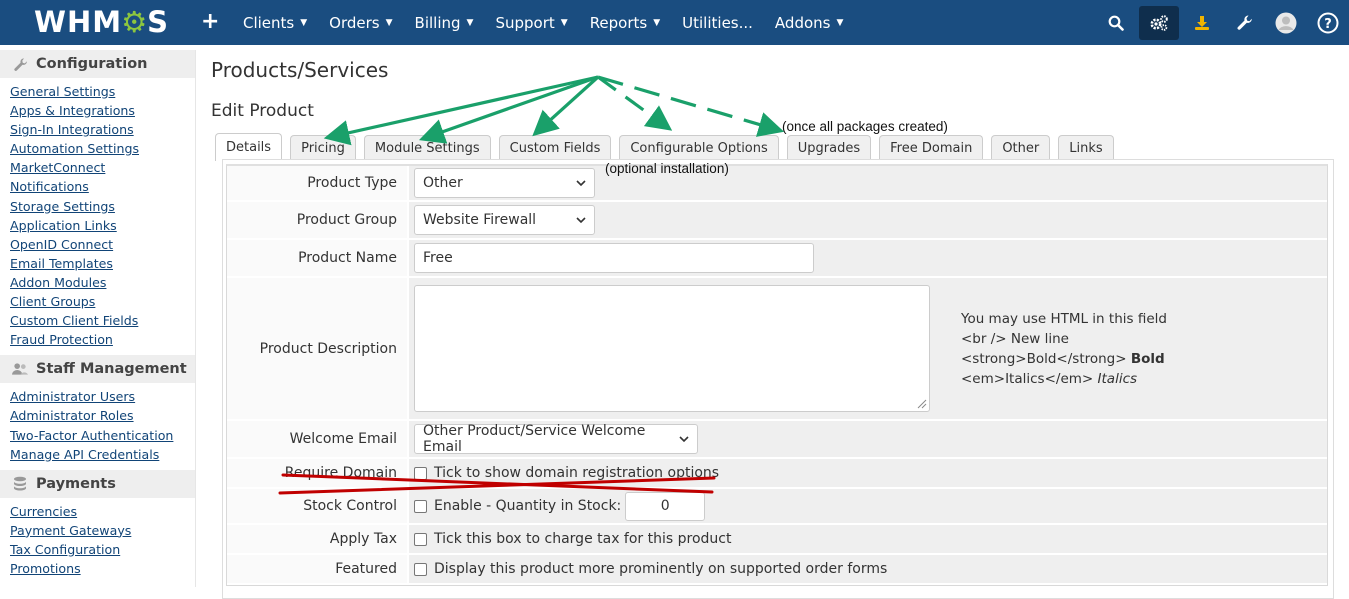 Image resolution: width=1349 pixels, height=599 pixels. I want to click on tab-module-settings: Module Settings, so click(427, 148).